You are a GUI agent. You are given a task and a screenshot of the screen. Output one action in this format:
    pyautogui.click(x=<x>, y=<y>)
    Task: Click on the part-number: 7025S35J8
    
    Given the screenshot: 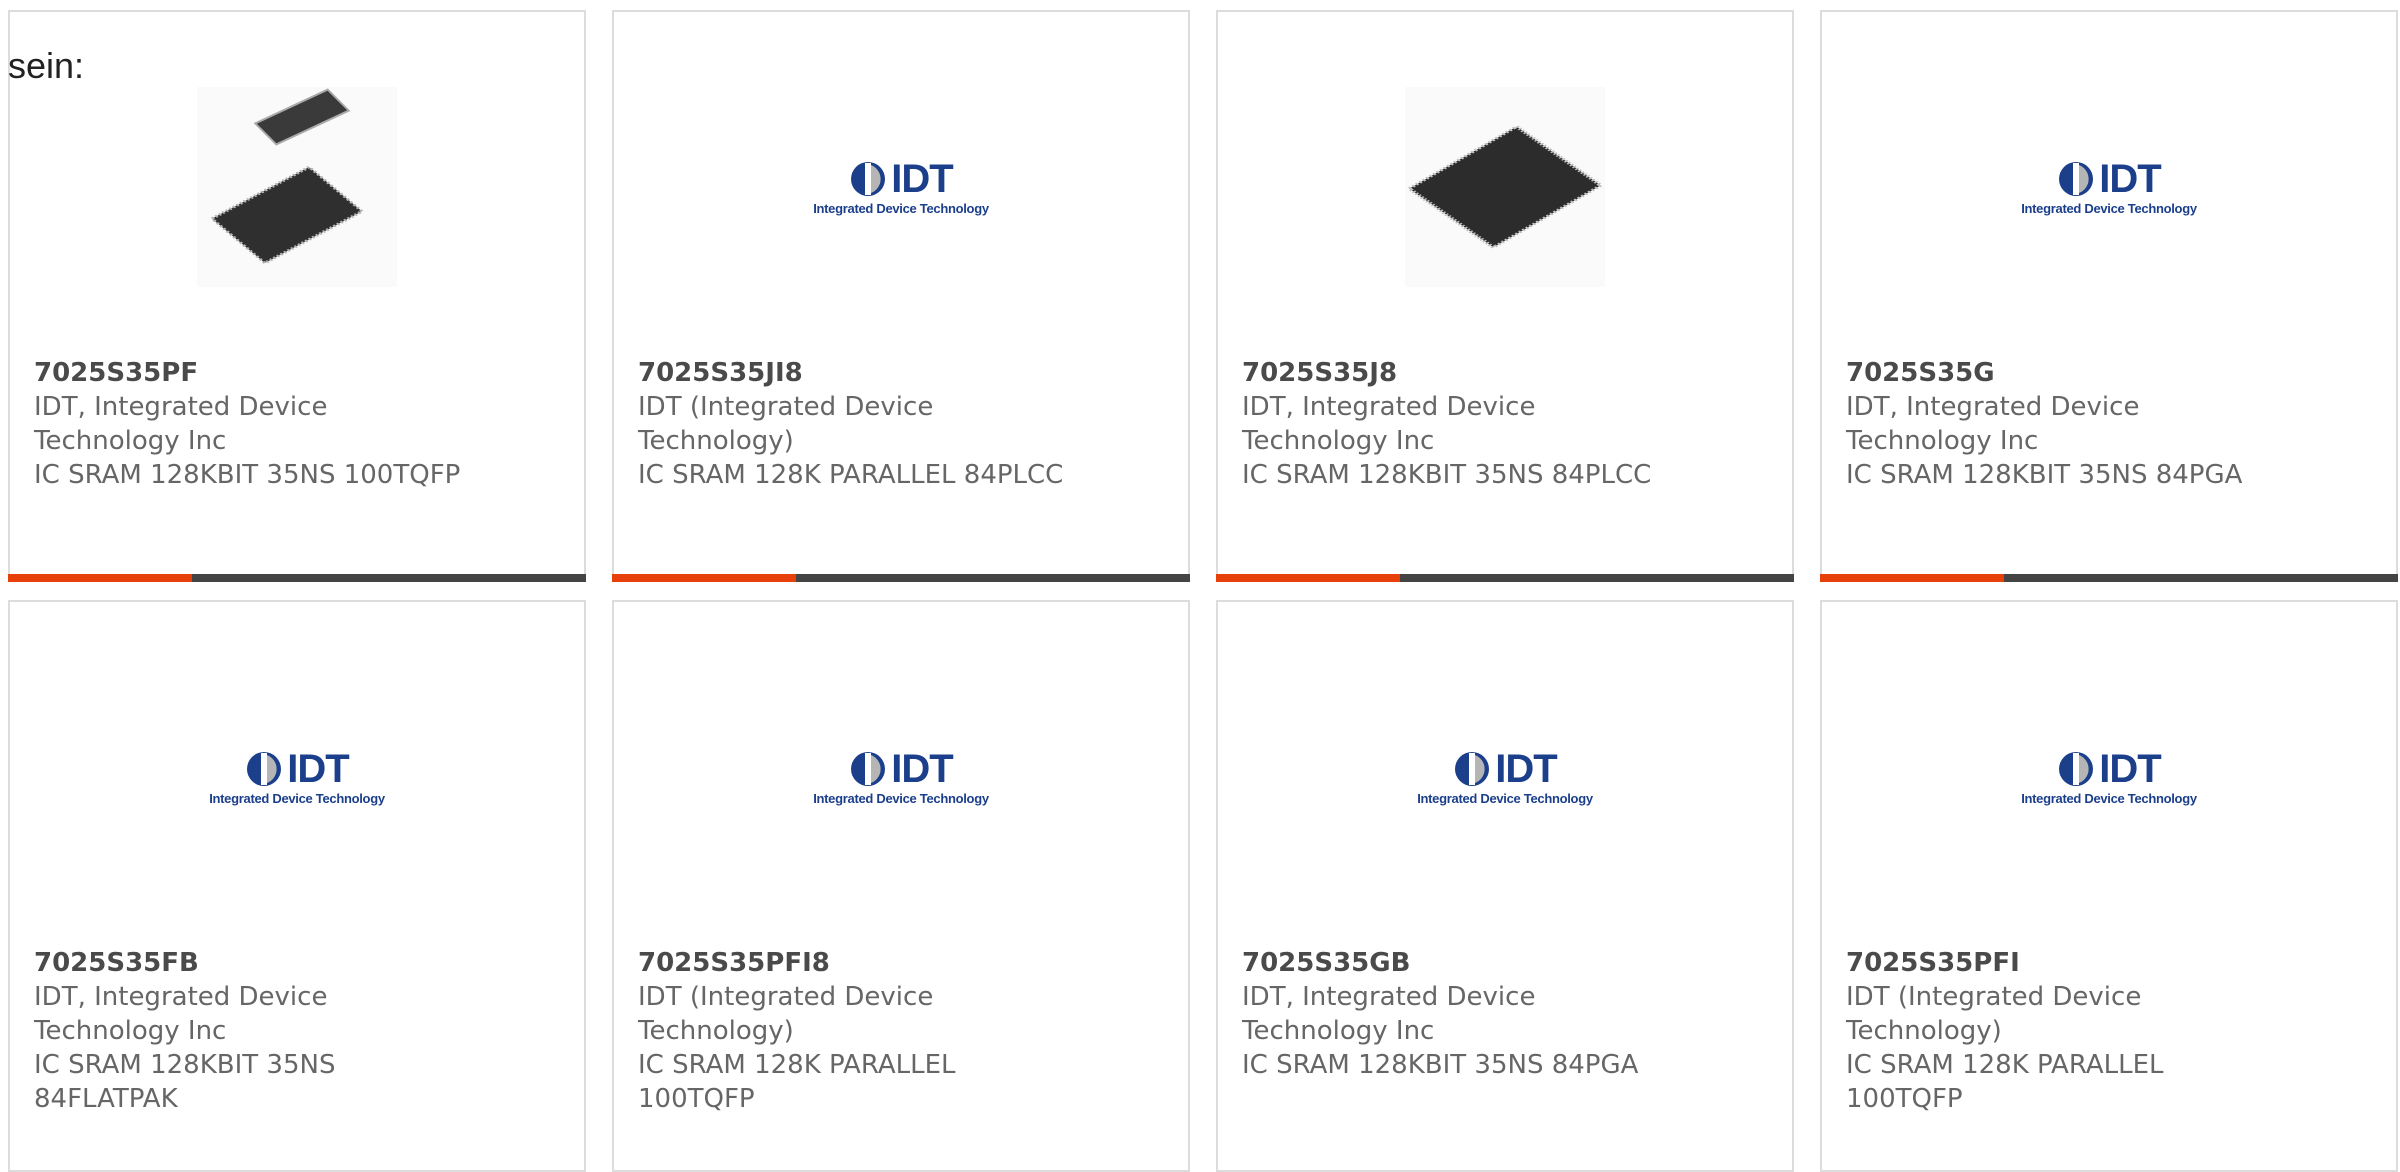 What is the action you would take?
    pyautogui.click(x=1505, y=373)
    